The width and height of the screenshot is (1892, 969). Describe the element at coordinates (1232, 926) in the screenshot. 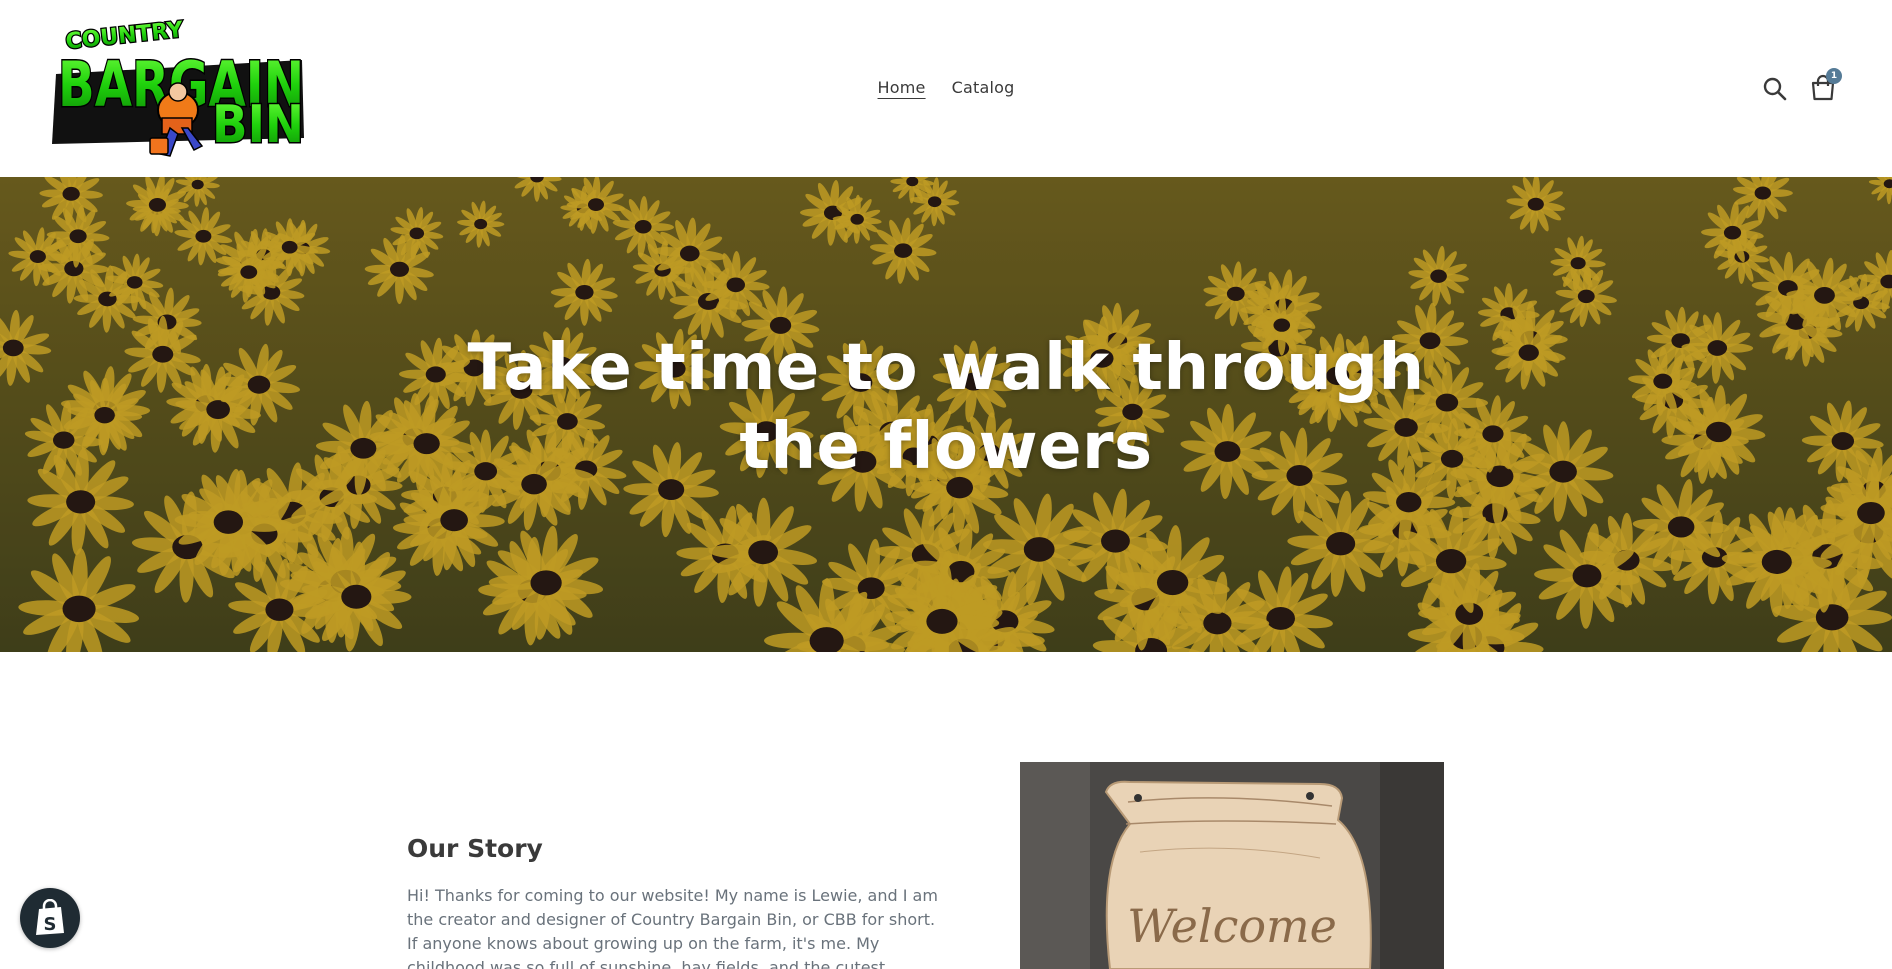

I see `story-image-sign-text: Welcome` at that location.